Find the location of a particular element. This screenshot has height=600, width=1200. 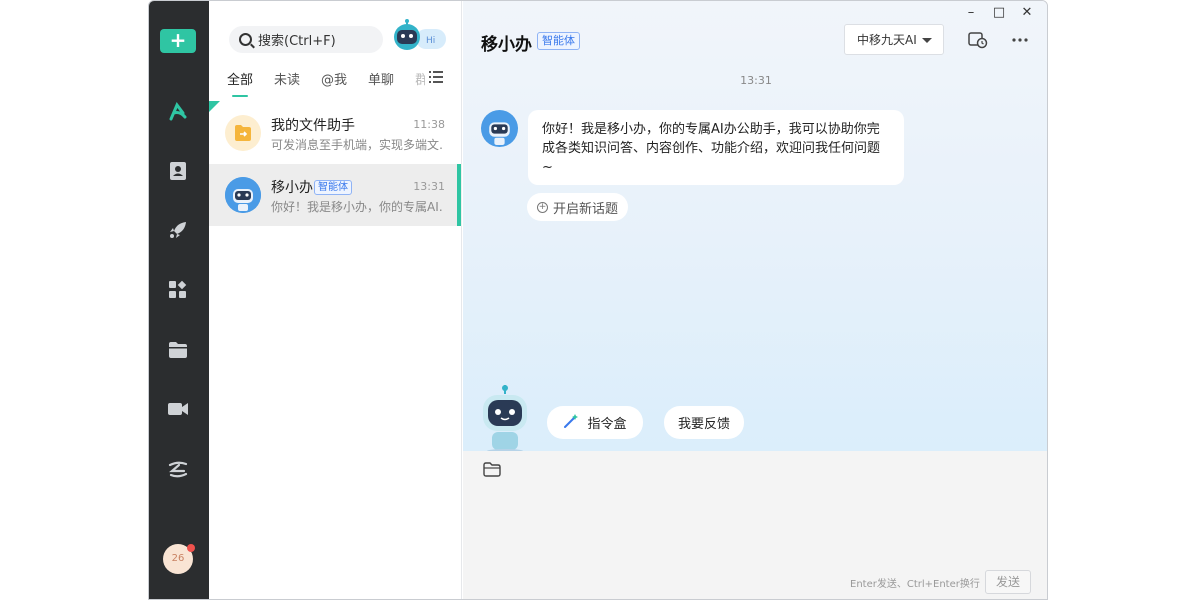

tab-group: 群 is located at coordinates (420, 83).